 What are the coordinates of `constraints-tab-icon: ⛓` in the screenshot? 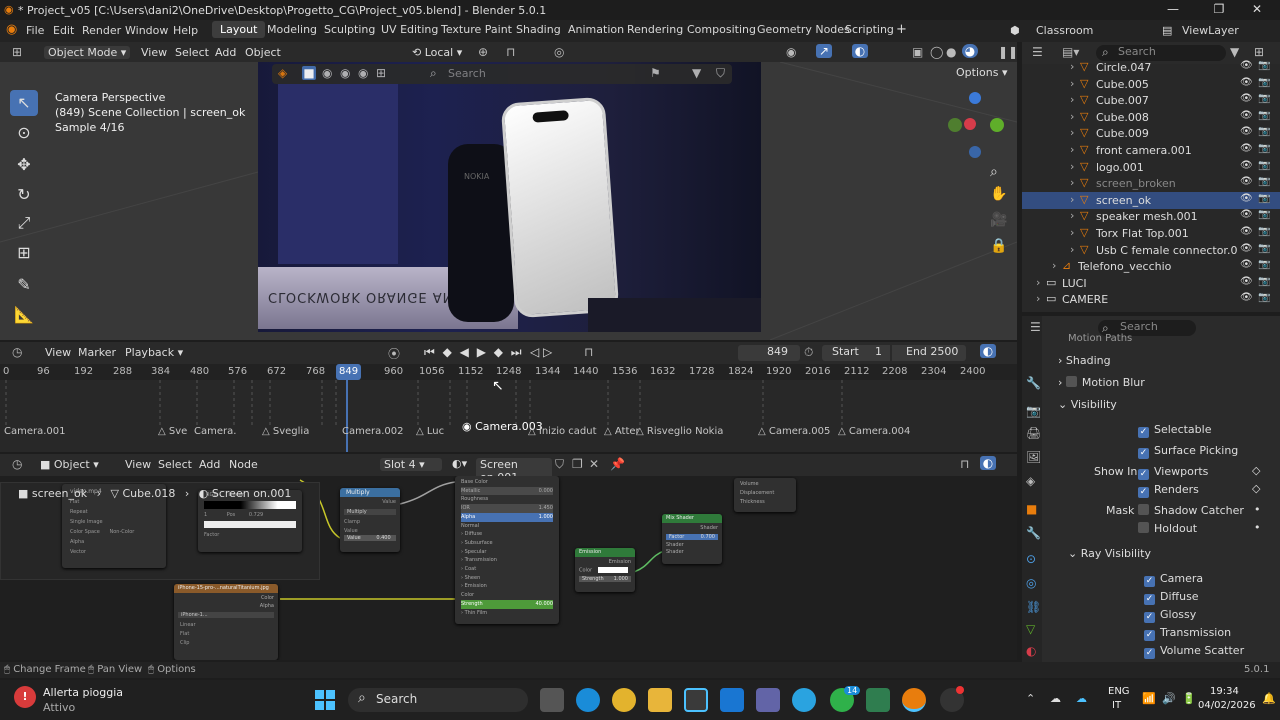 It's located at (1033, 607).